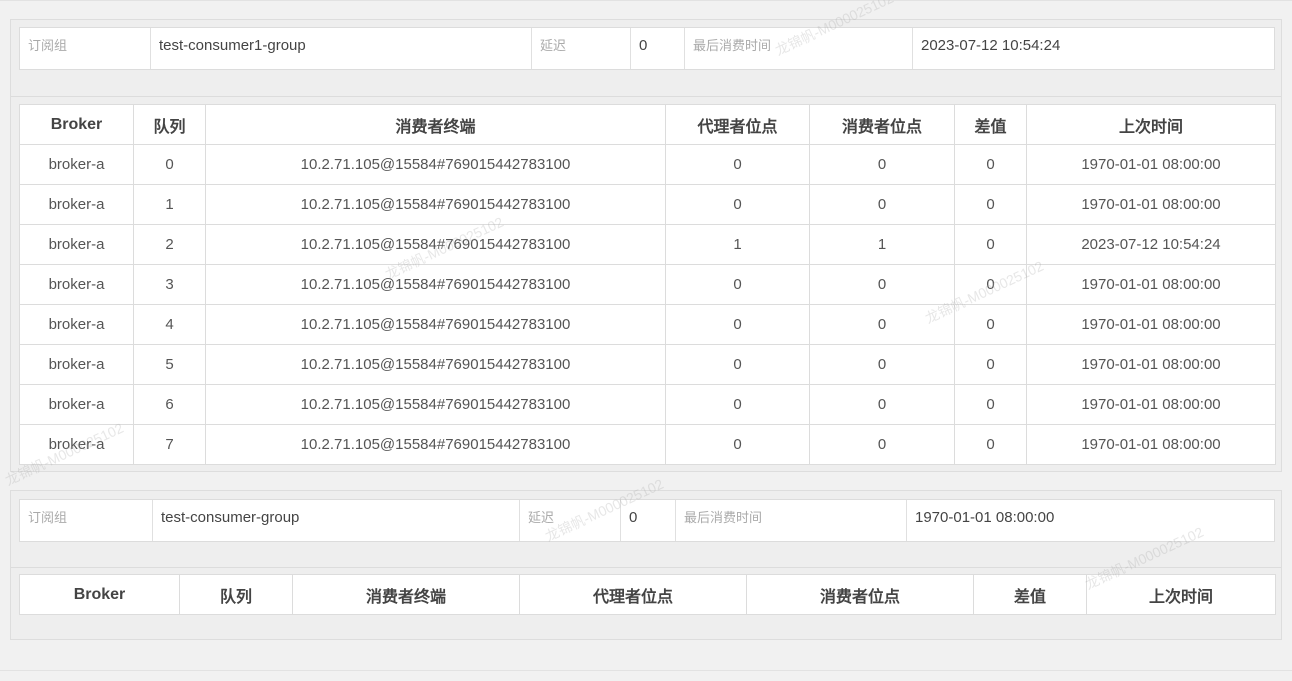 The height and width of the screenshot is (681, 1292). I want to click on group-name-value: test-consumer1-group, so click(341, 48).